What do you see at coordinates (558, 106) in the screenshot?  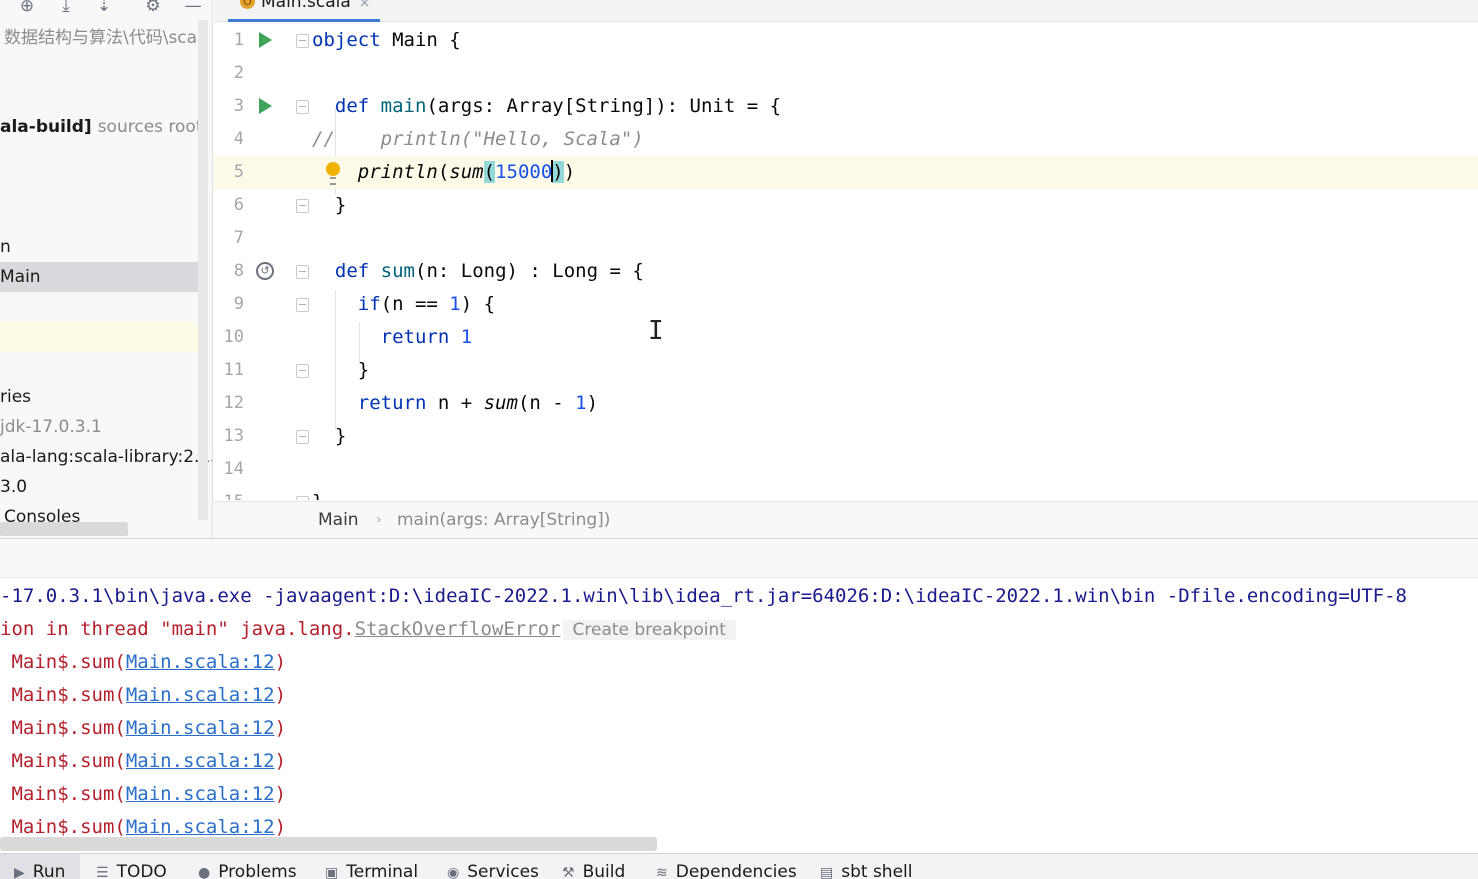 I see `code-text: def main(args: Array[String]): Unit = {` at bounding box center [558, 106].